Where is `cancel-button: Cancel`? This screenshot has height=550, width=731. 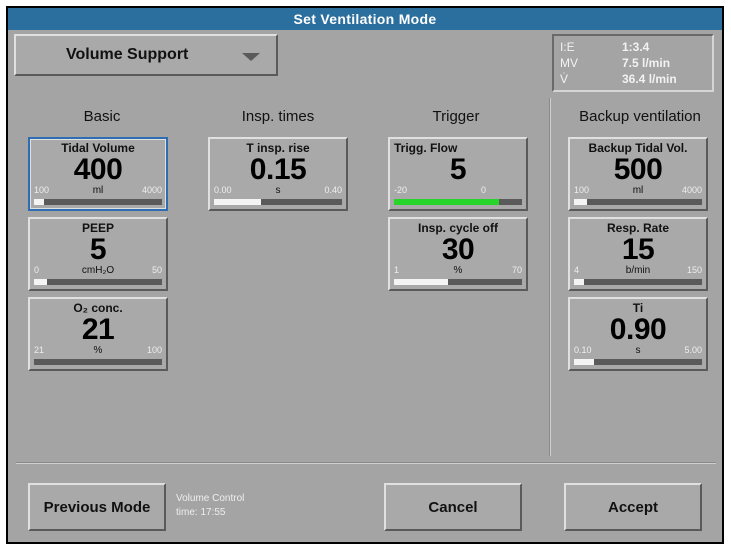 cancel-button: Cancel is located at coordinates (453, 507).